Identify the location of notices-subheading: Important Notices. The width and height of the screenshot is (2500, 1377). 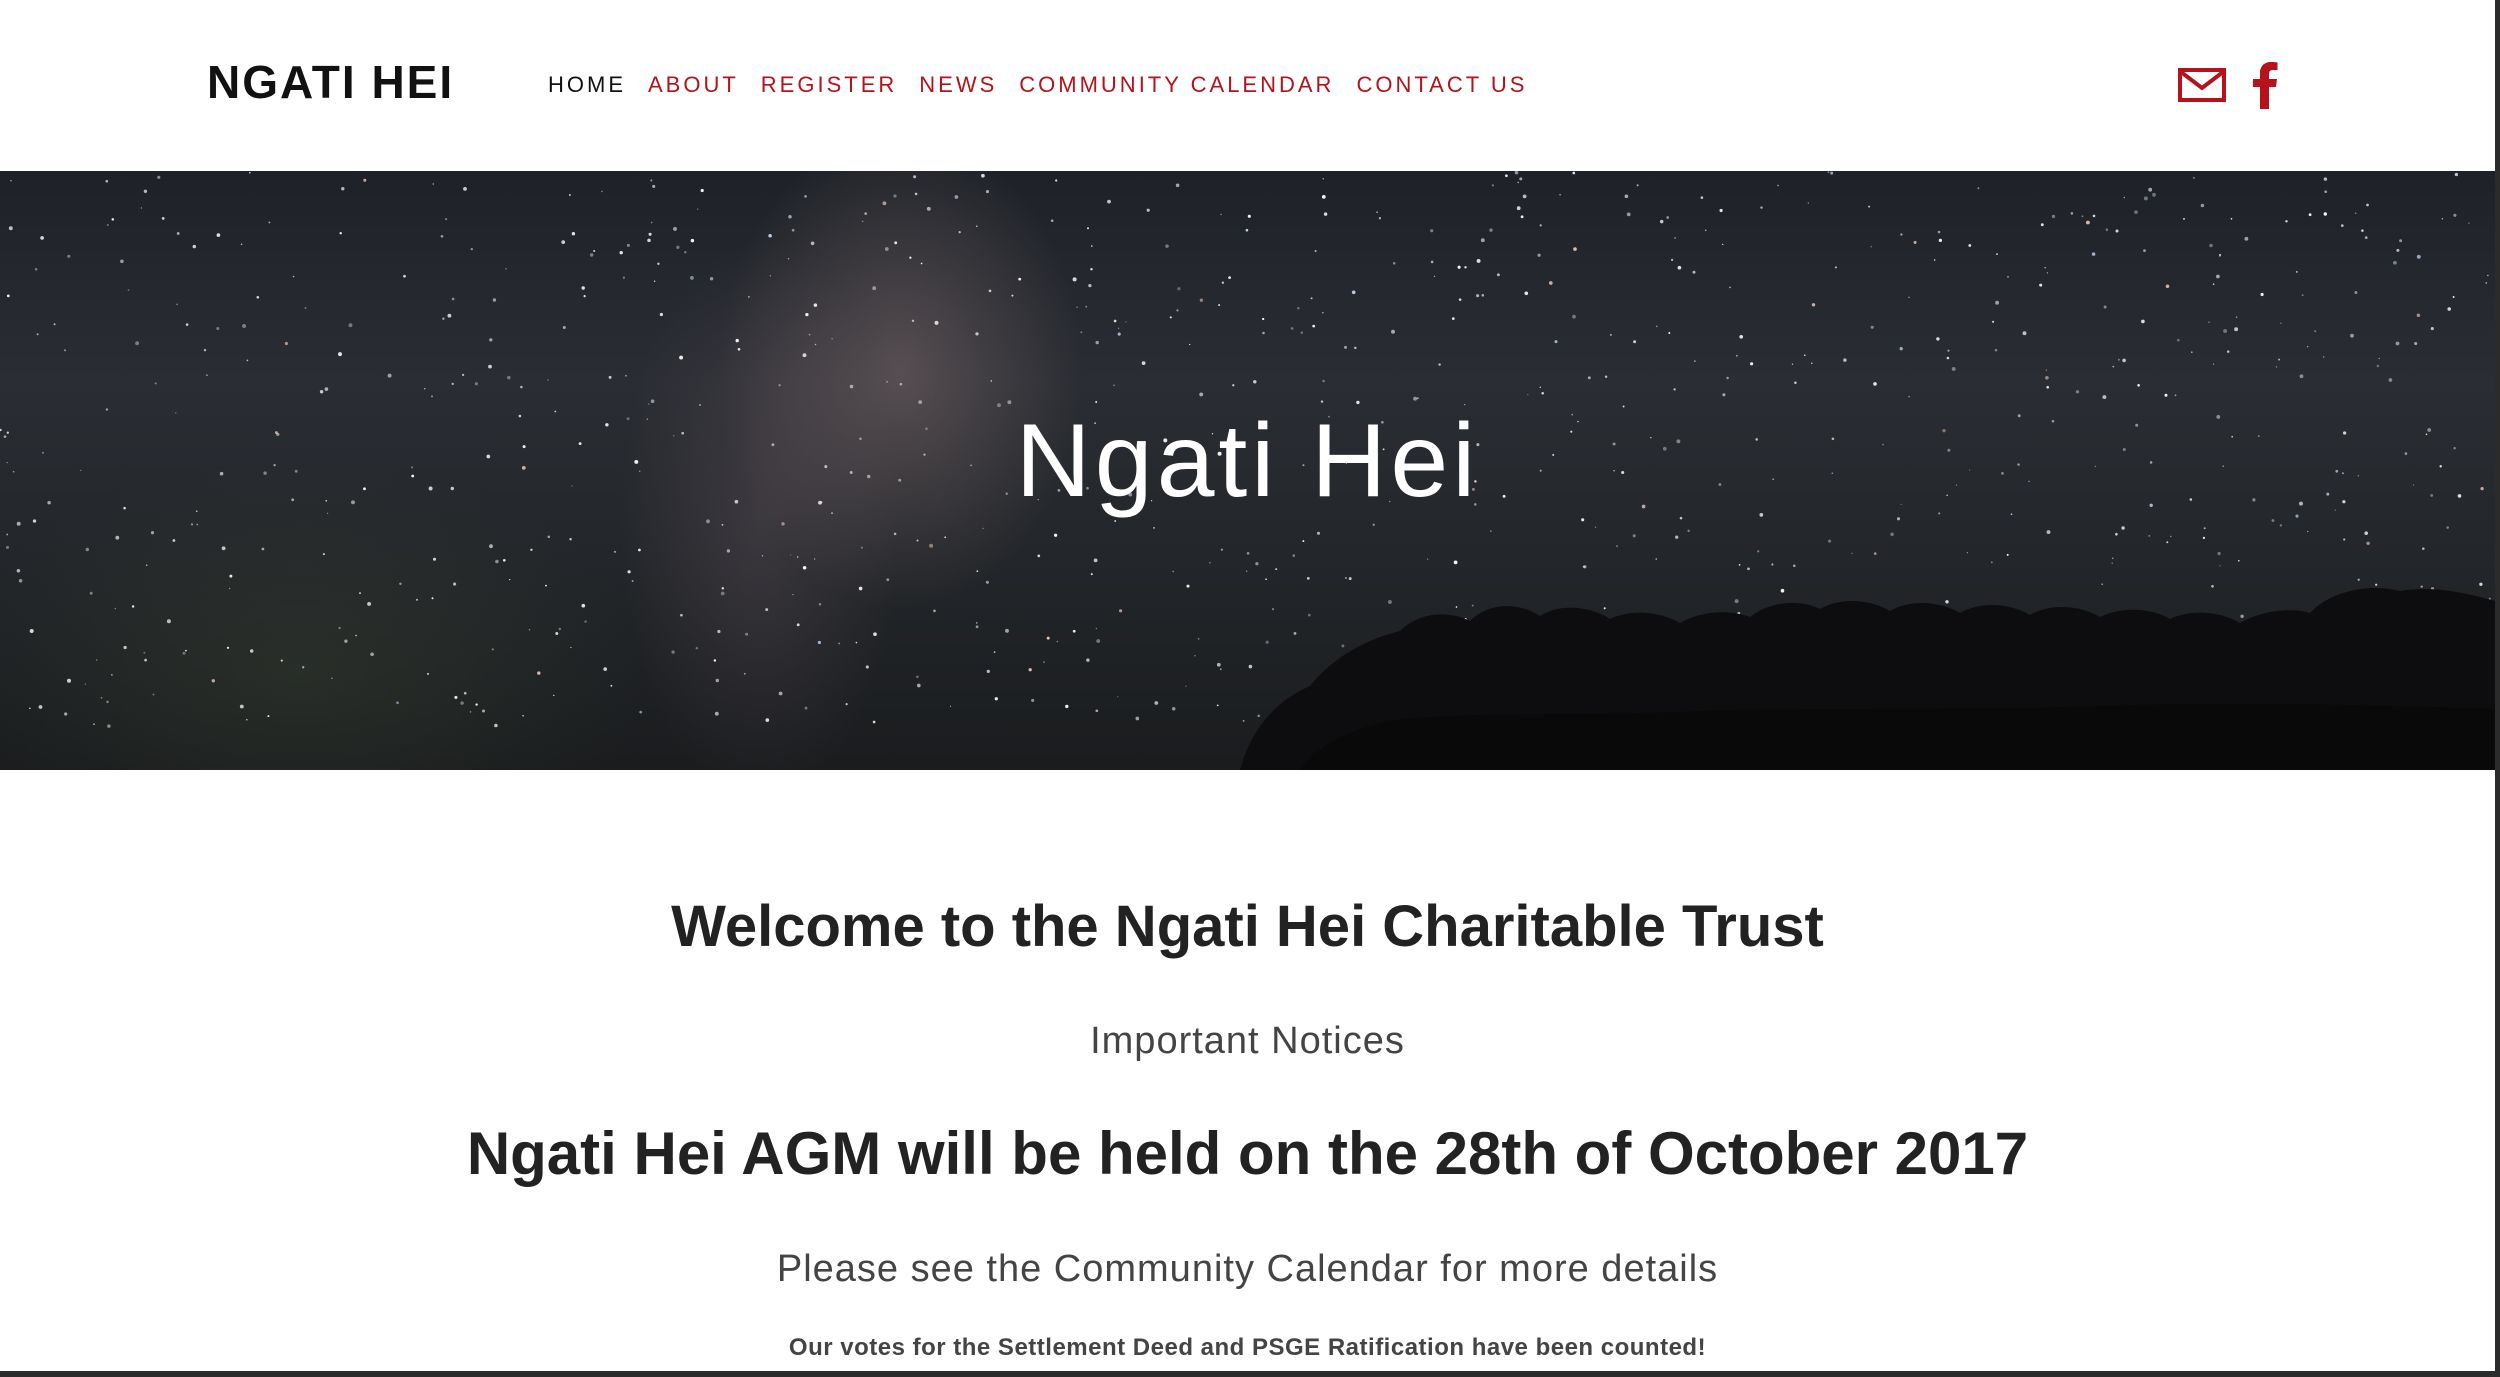
(1247, 1041).